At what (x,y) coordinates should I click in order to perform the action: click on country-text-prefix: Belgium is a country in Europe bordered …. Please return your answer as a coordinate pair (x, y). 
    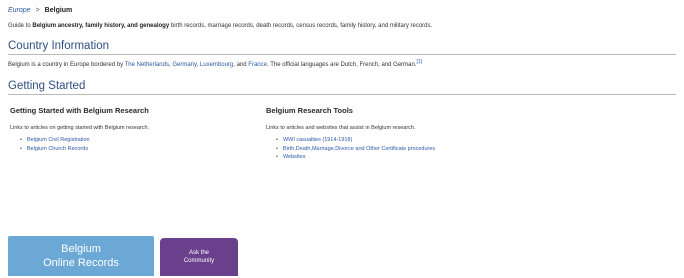
    Looking at the image, I should click on (66, 65).